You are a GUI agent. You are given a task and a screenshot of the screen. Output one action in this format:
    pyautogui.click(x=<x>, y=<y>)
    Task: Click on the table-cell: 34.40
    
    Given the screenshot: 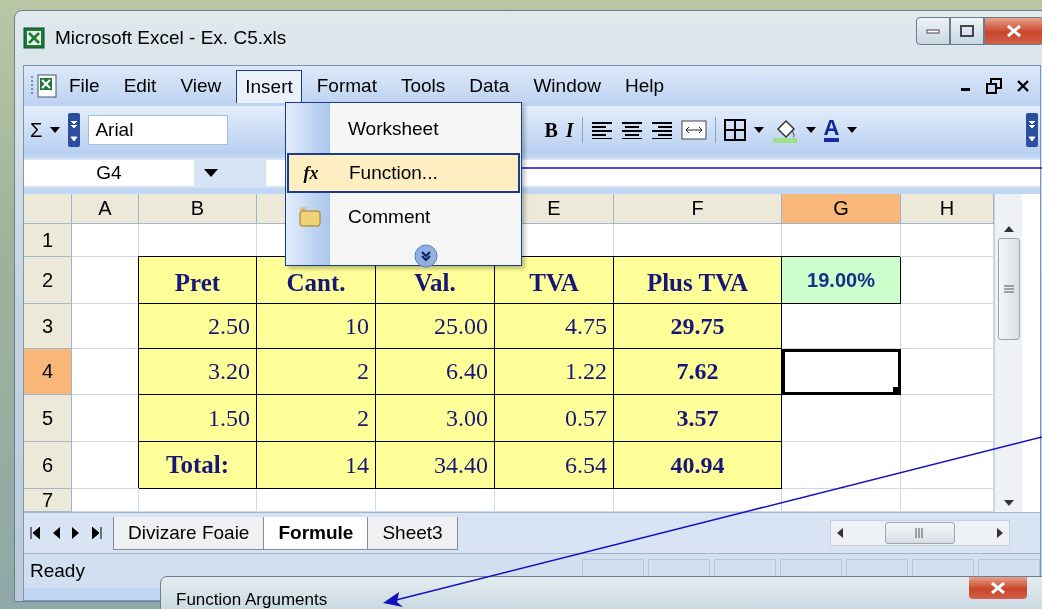 What is the action you would take?
    pyautogui.click(x=435, y=465)
    